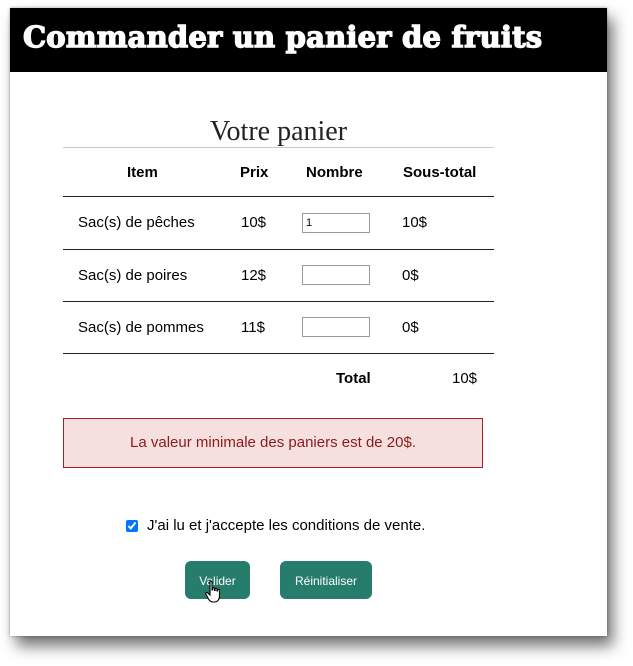 The image size is (633, 666). I want to click on caption-divider, so click(278, 147).